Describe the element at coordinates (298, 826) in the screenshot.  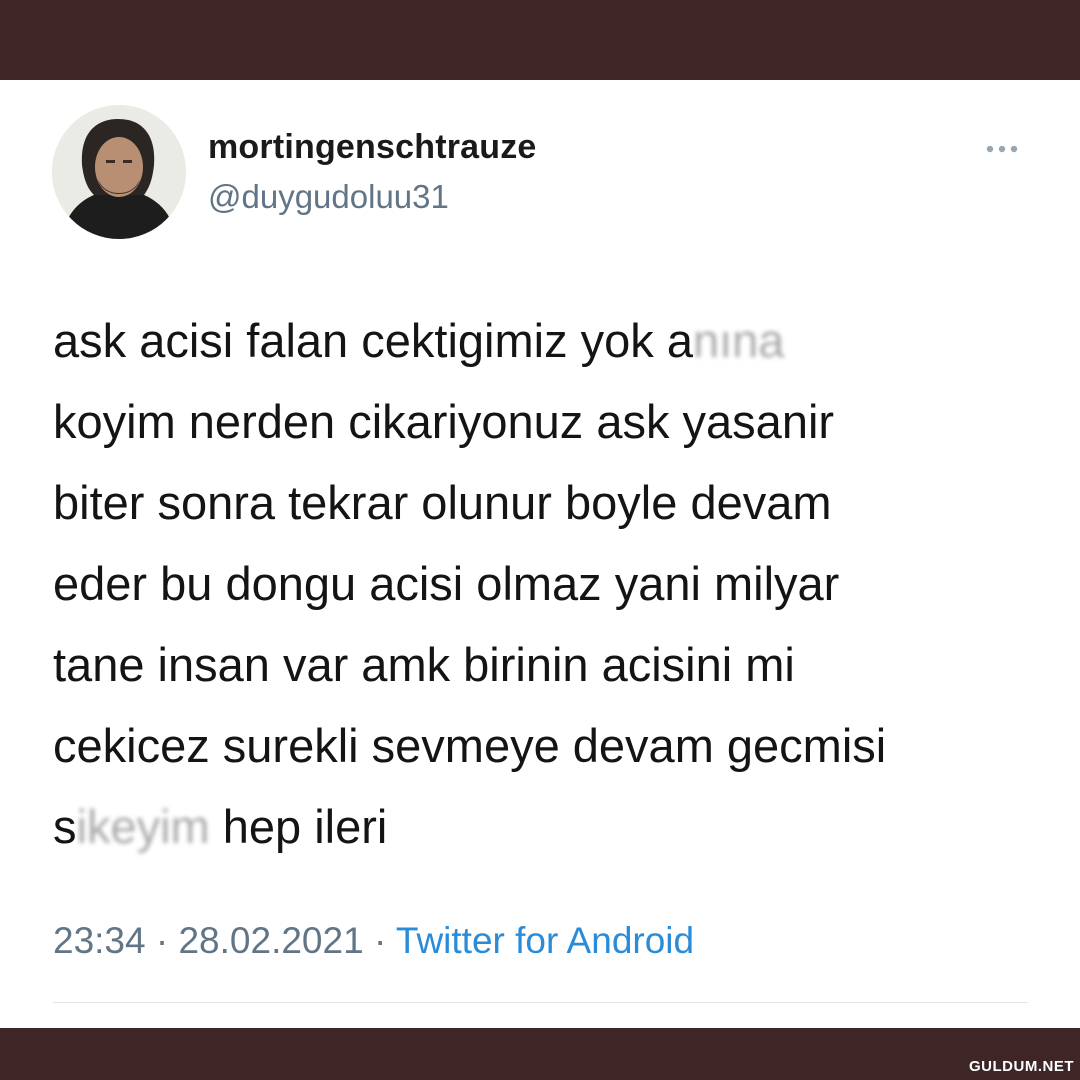
I see `tweet-text-segment: hep ileri` at that location.